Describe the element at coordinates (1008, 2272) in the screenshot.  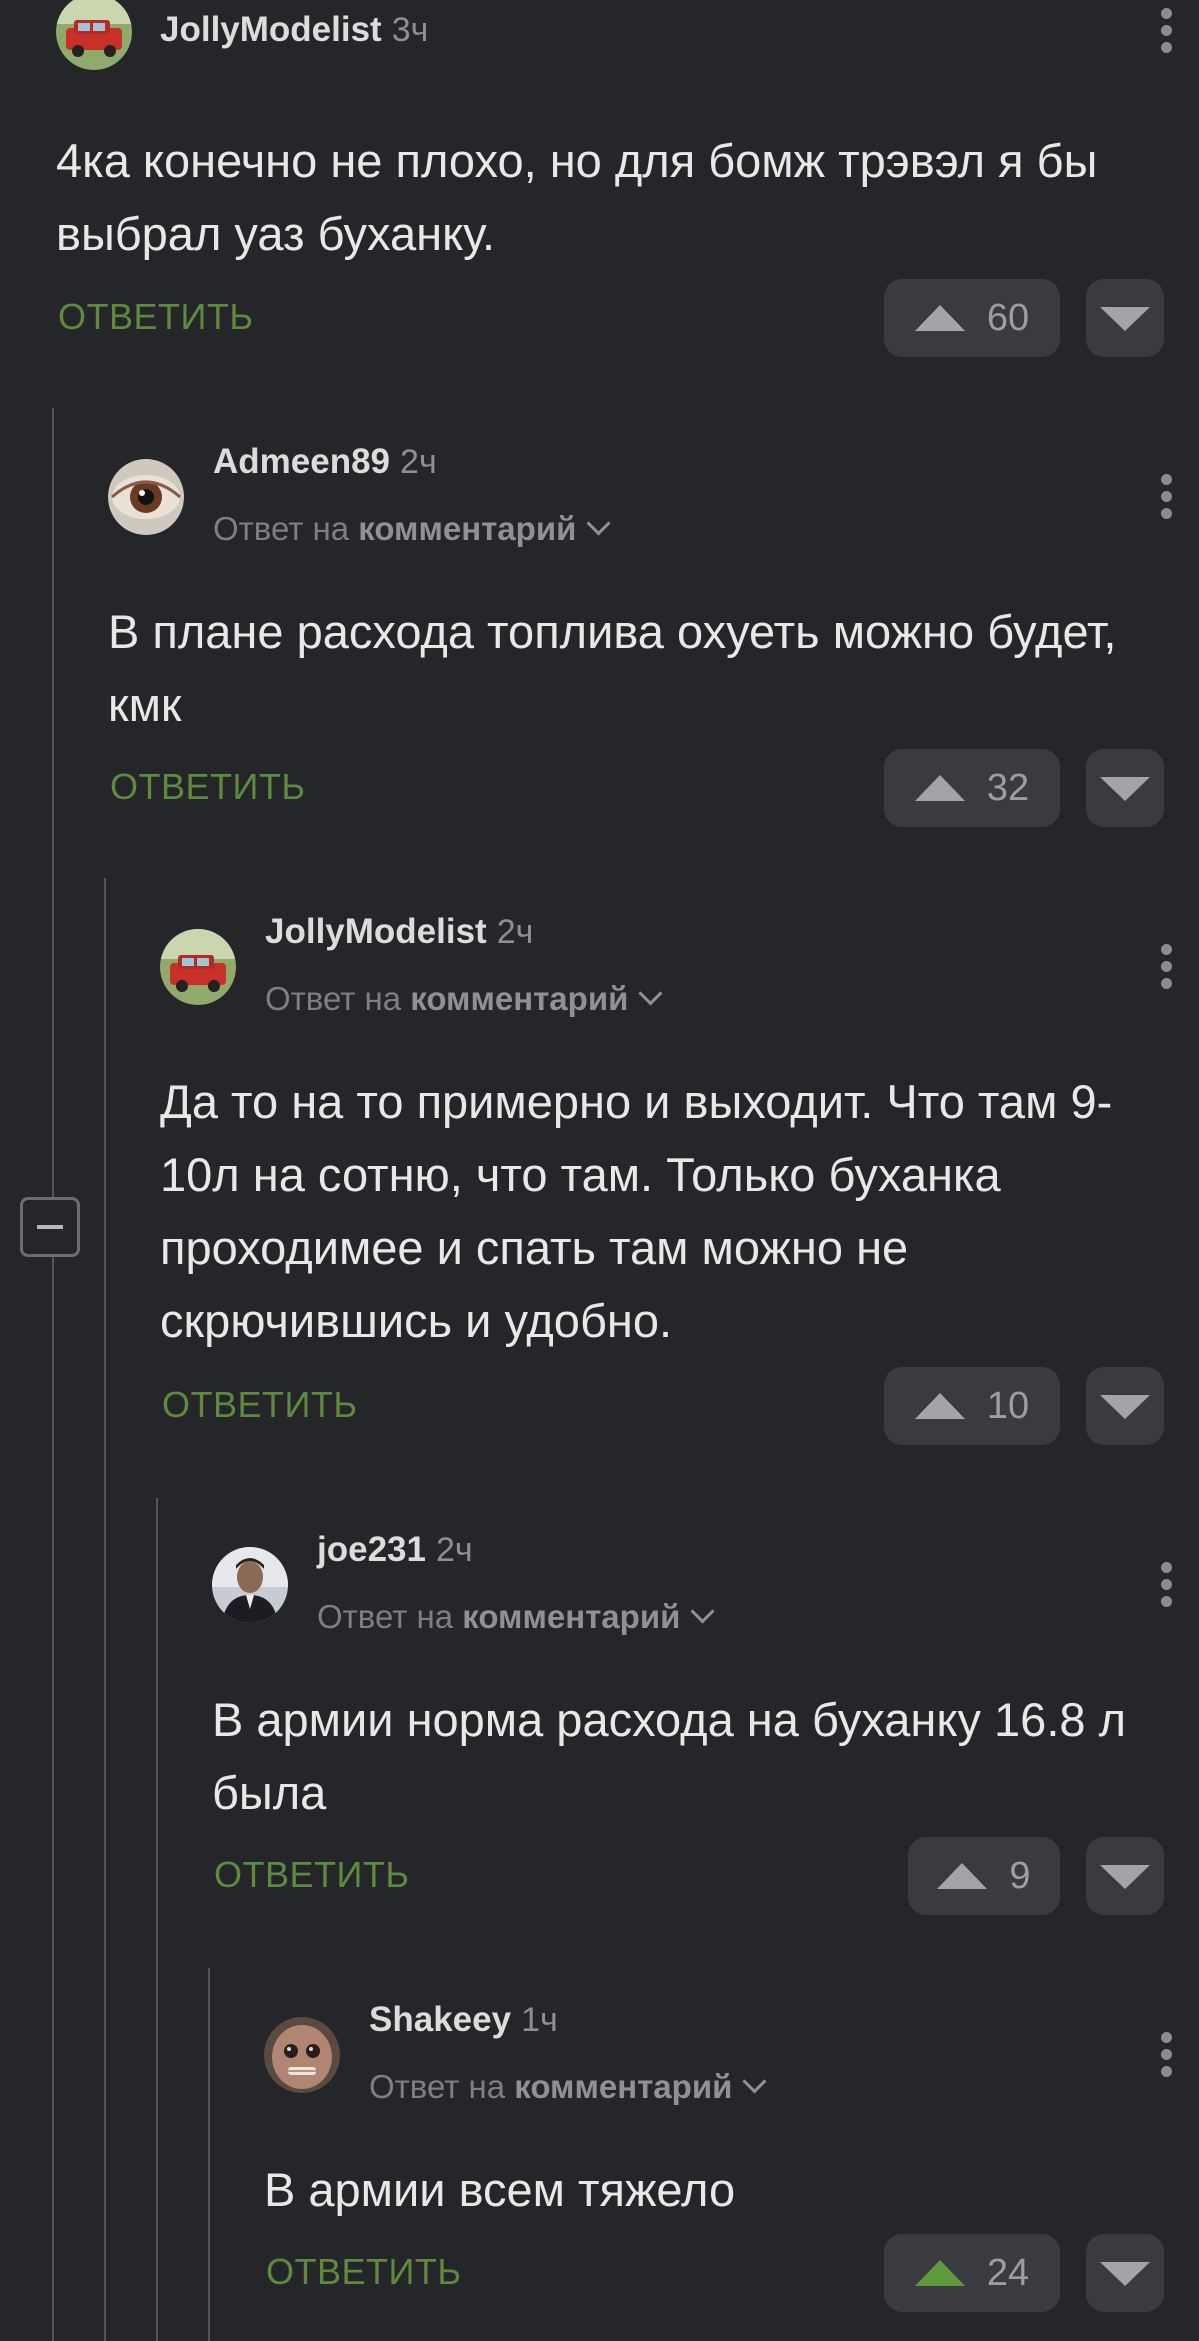
I see `vote-count: 24` at that location.